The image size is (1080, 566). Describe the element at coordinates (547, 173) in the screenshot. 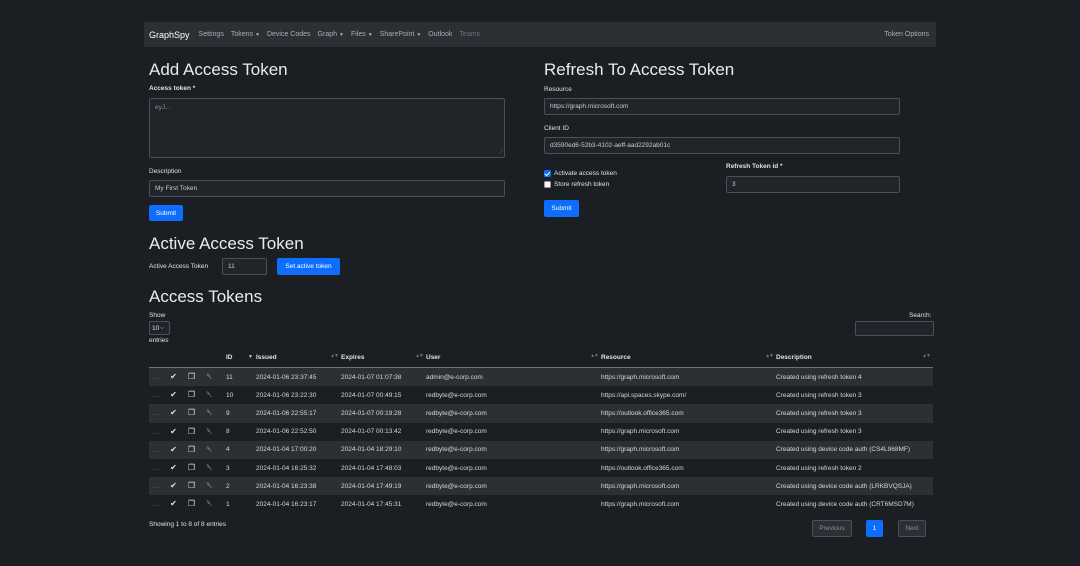

I see `activate-access-token-checkbox` at that location.